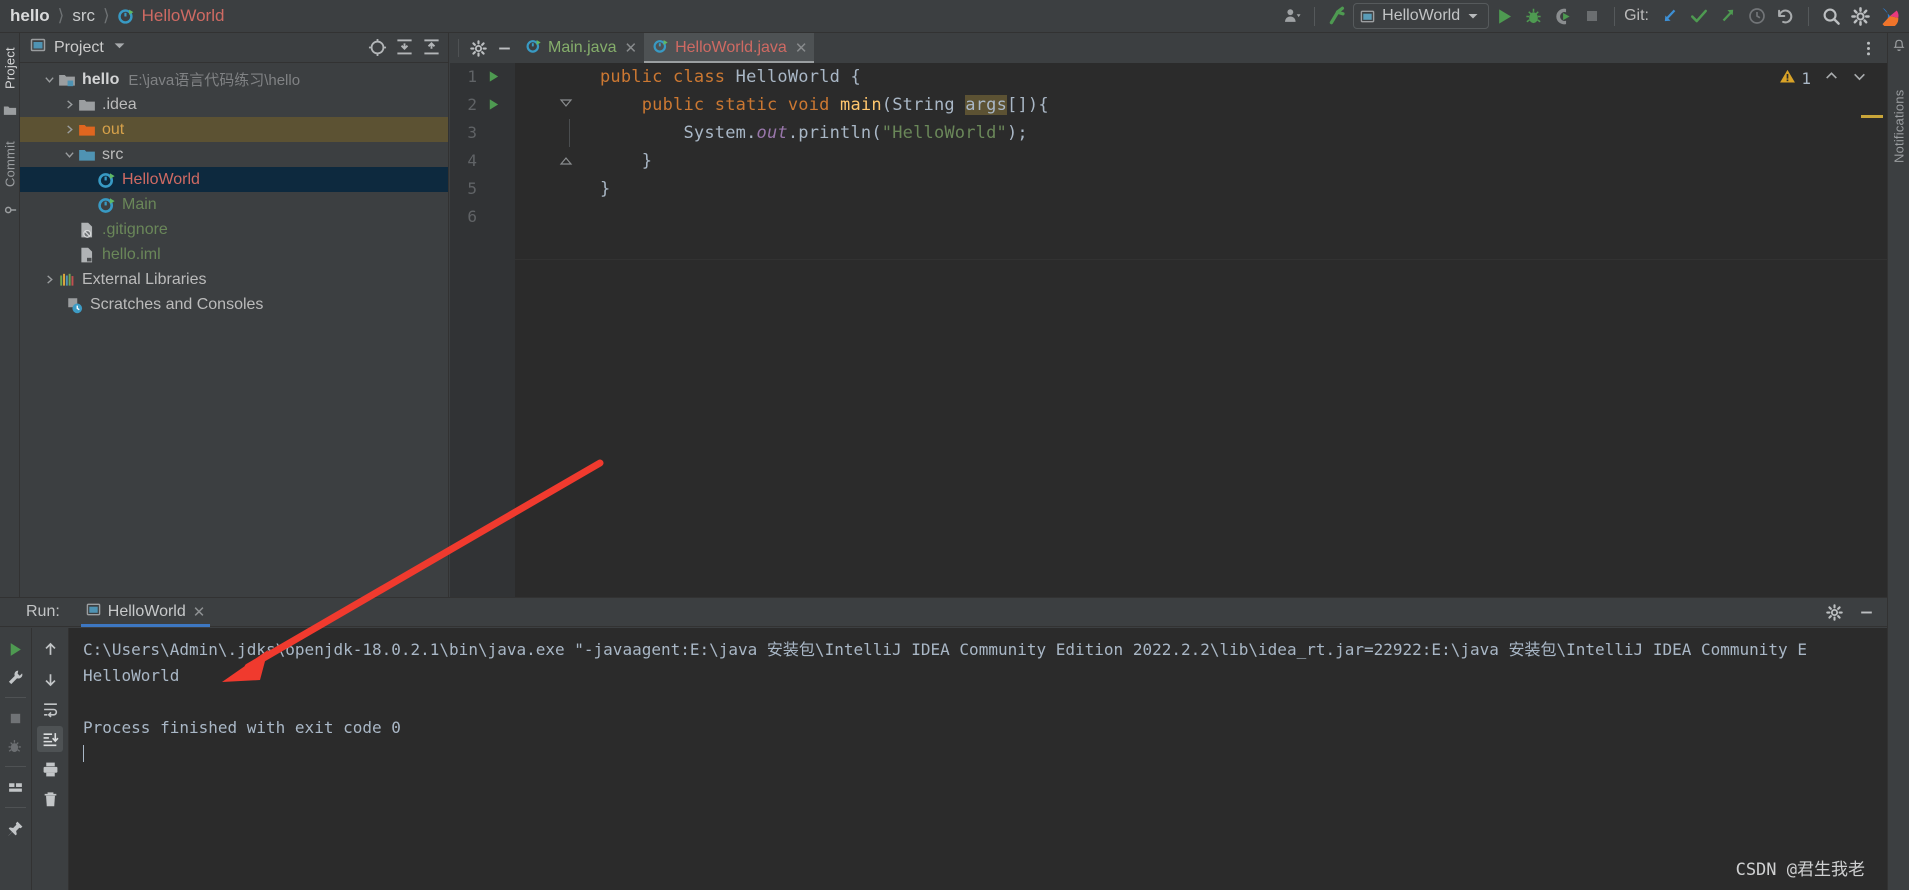 The image size is (1909, 890). What do you see at coordinates (472, 216) in the screenshot?
I see `line-number: 6` at bounding box center [472, 216].